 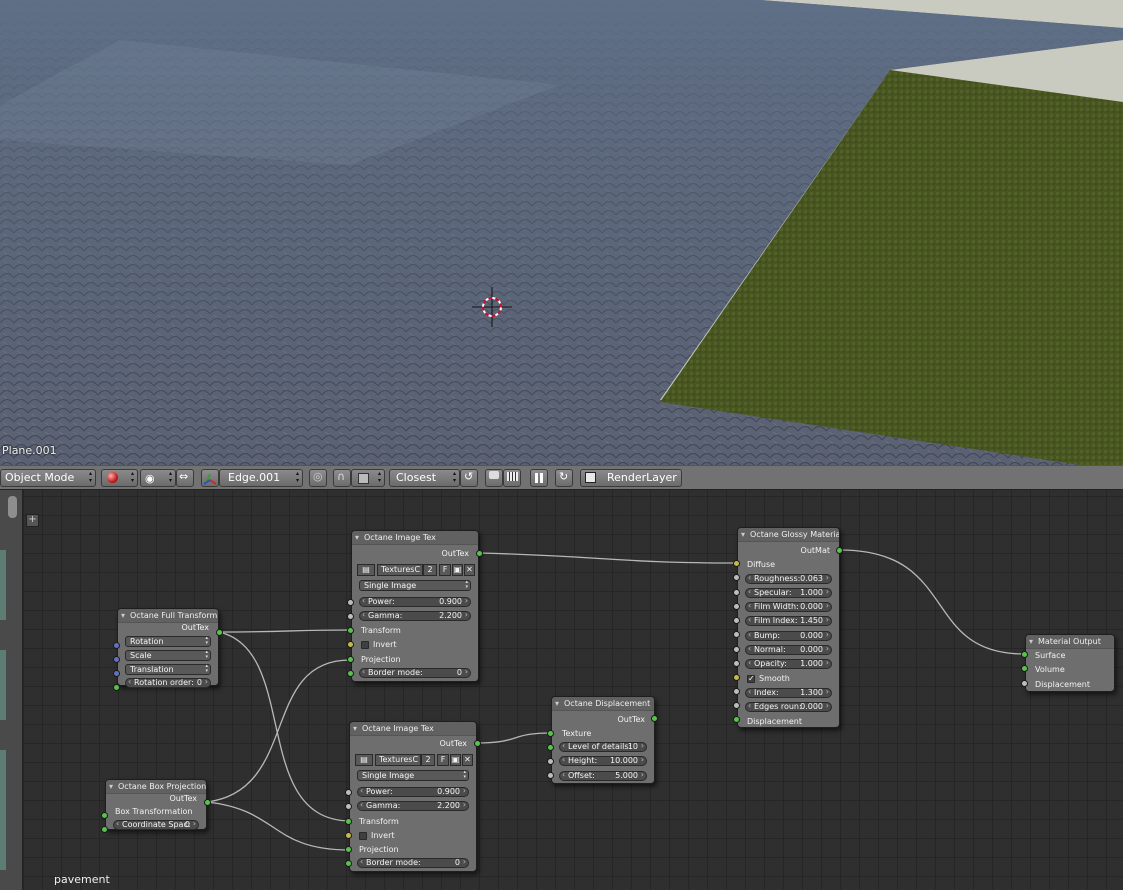 I want to click on opacity-field: Opacity:1.000, so click(x=788, y=664).